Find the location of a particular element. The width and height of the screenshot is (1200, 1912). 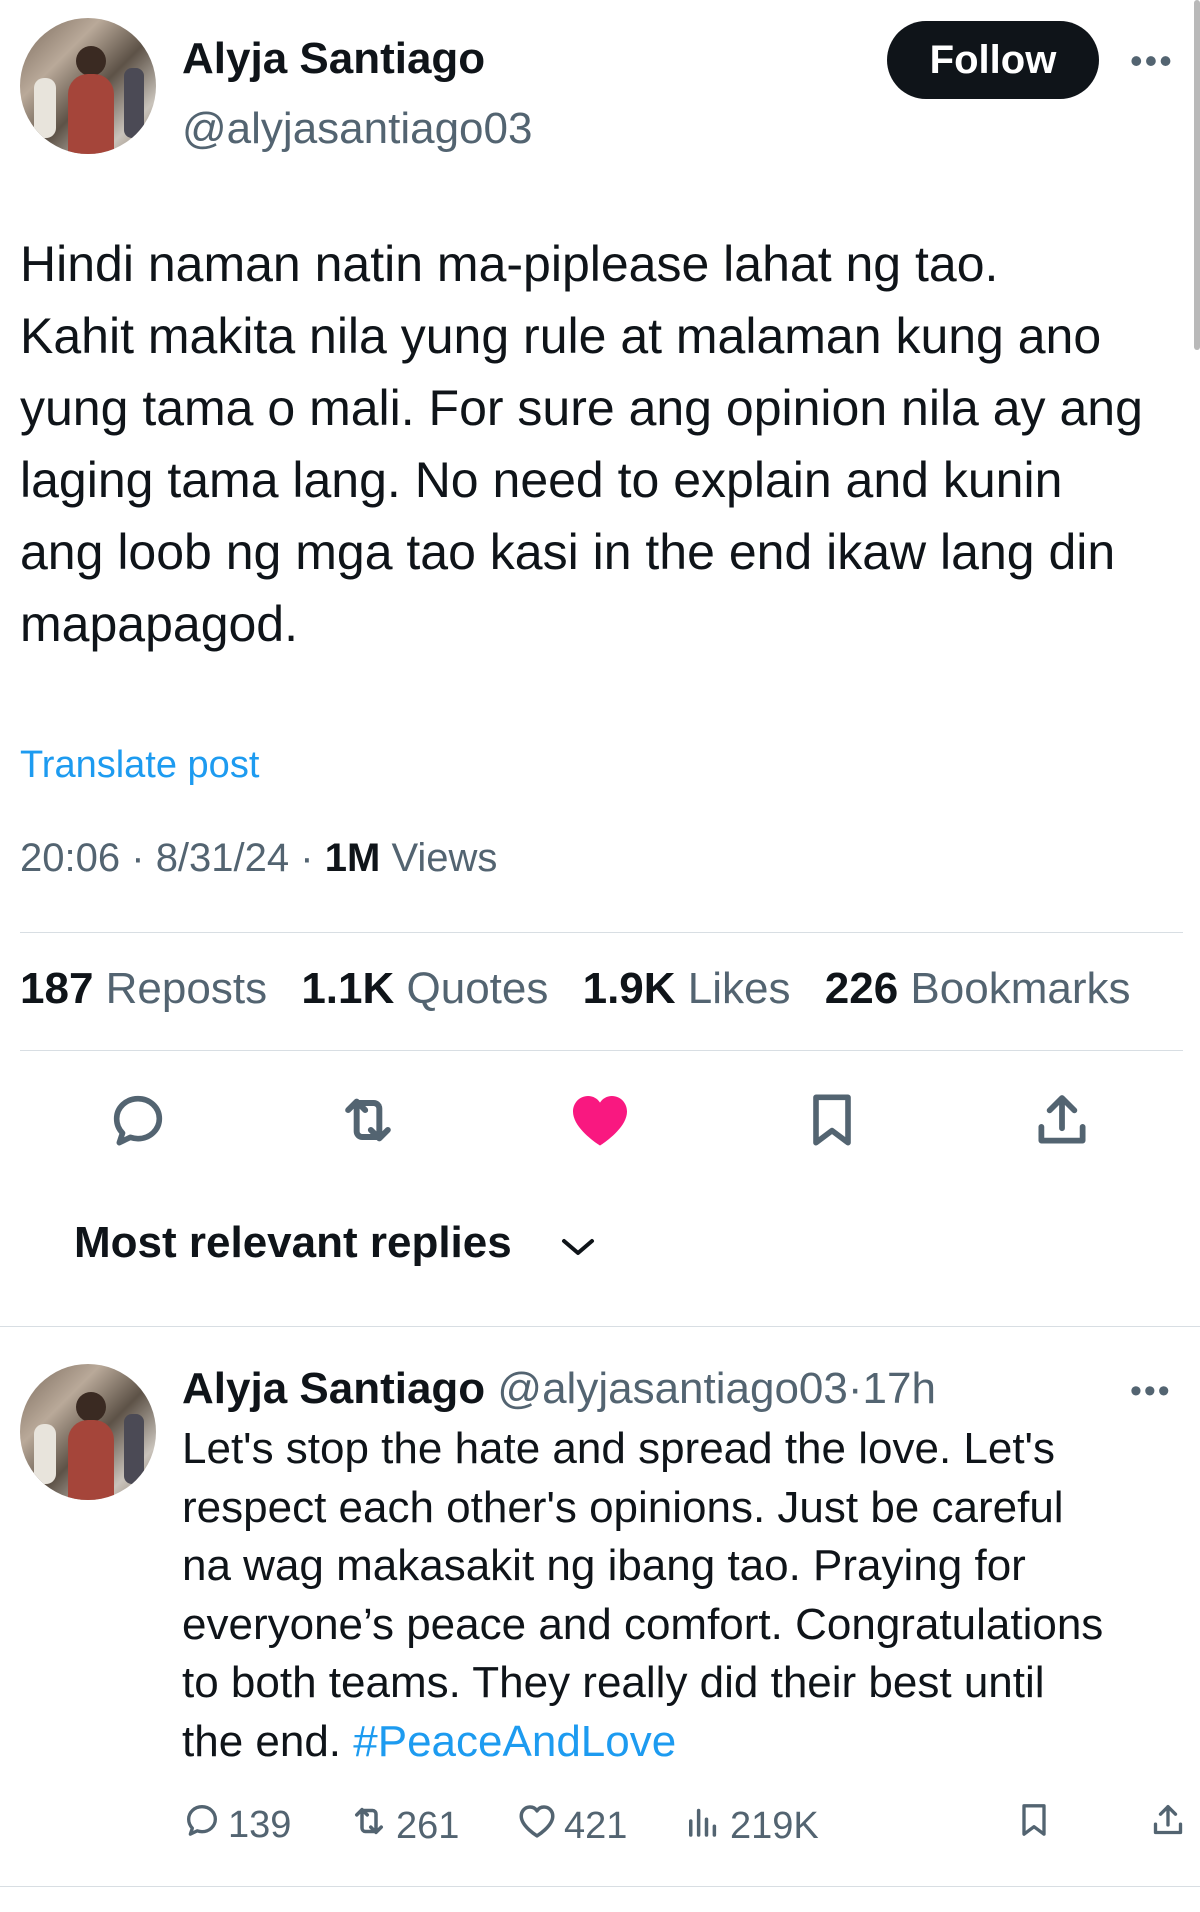

reply-author-name: Alyja Santiago is located at coordinates (333, 1388).